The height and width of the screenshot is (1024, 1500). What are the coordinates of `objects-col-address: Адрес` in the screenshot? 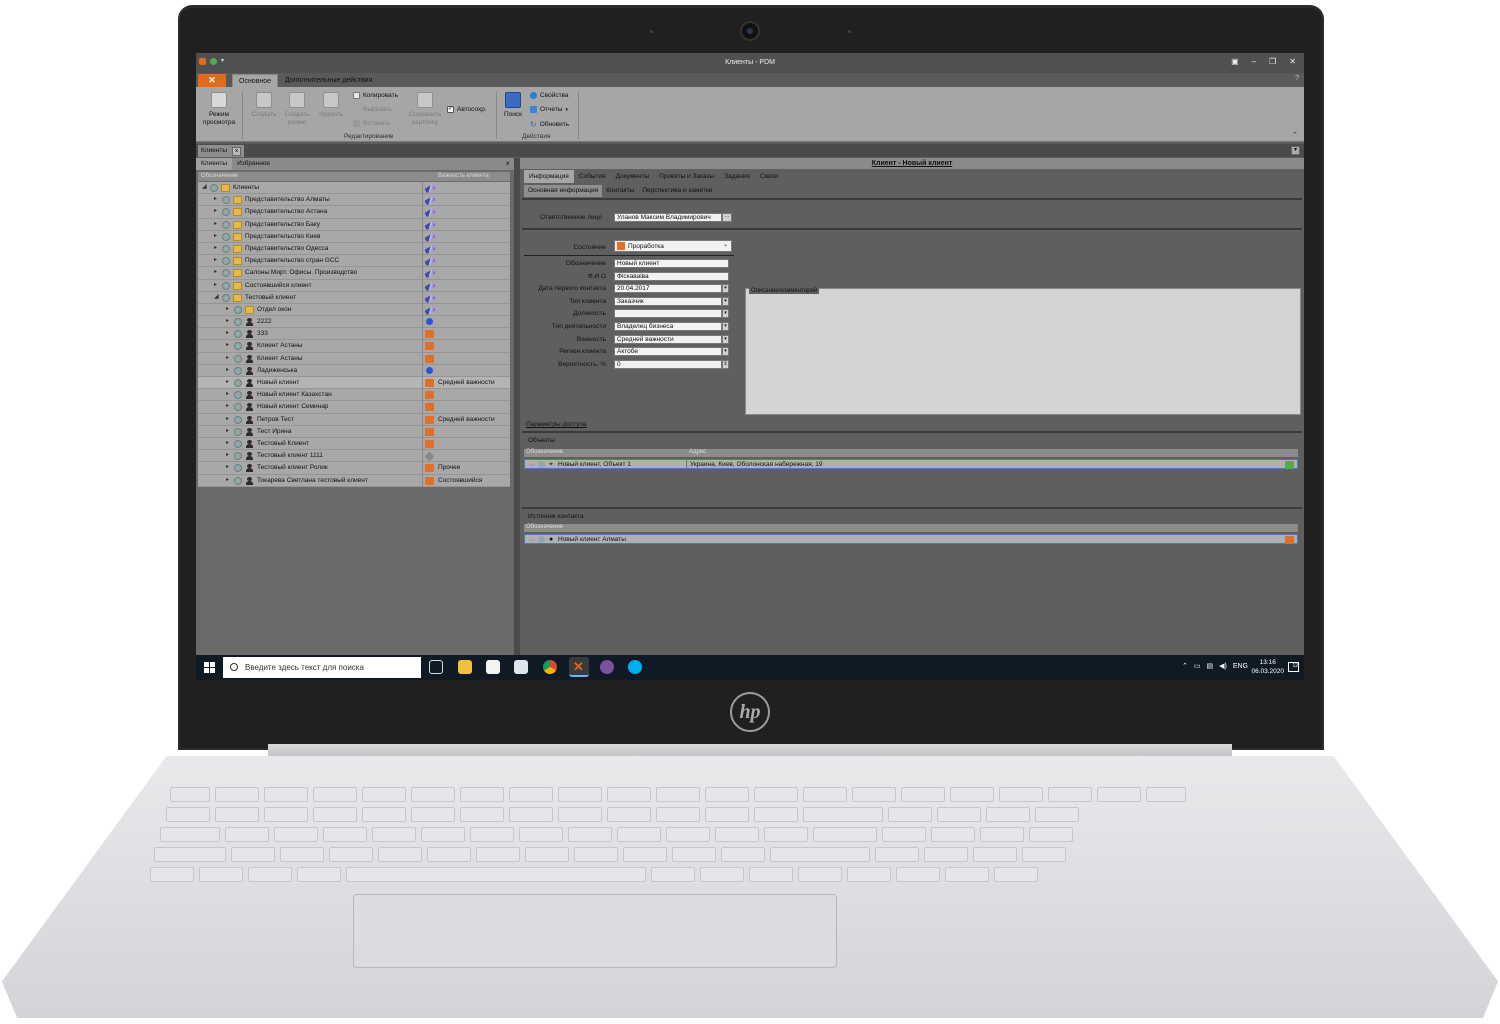 It's located at (697, 452).